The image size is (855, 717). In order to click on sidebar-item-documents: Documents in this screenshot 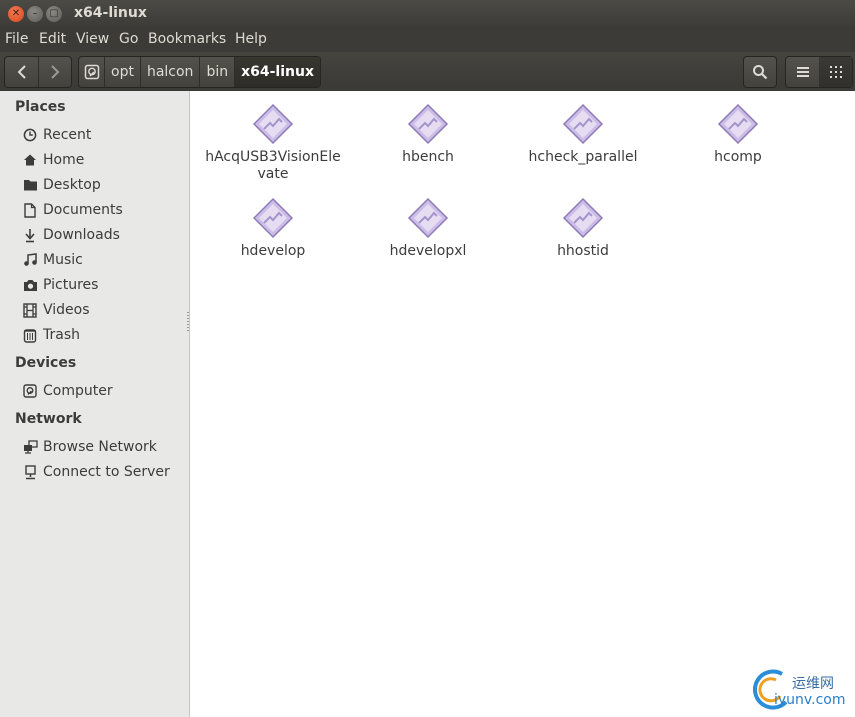, I will do `click(72, 210)`.